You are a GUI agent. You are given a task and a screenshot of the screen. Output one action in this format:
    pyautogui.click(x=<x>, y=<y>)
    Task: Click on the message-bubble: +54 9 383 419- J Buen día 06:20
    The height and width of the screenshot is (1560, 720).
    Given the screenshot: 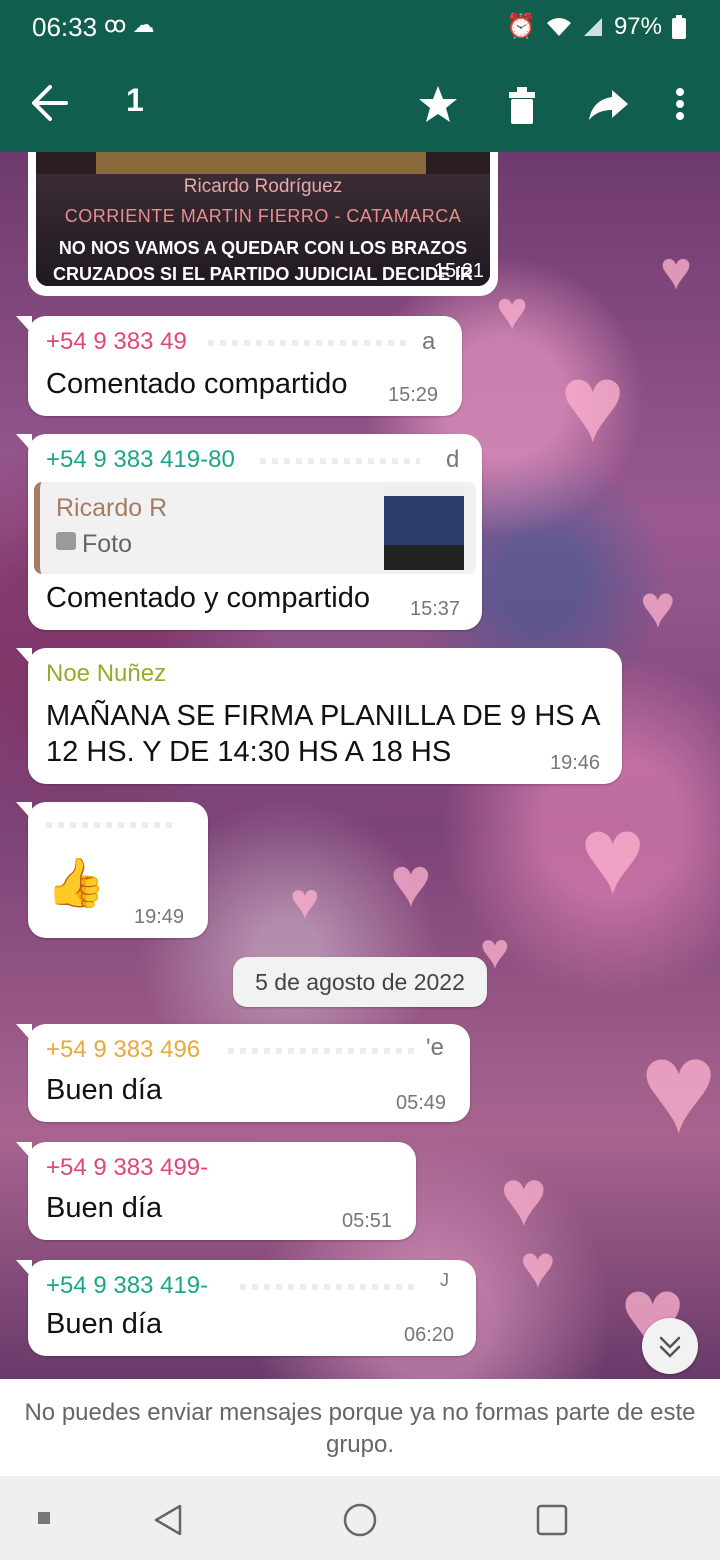 What is the action you would take?
    pyautogui.click(x=246, y=1308)
    